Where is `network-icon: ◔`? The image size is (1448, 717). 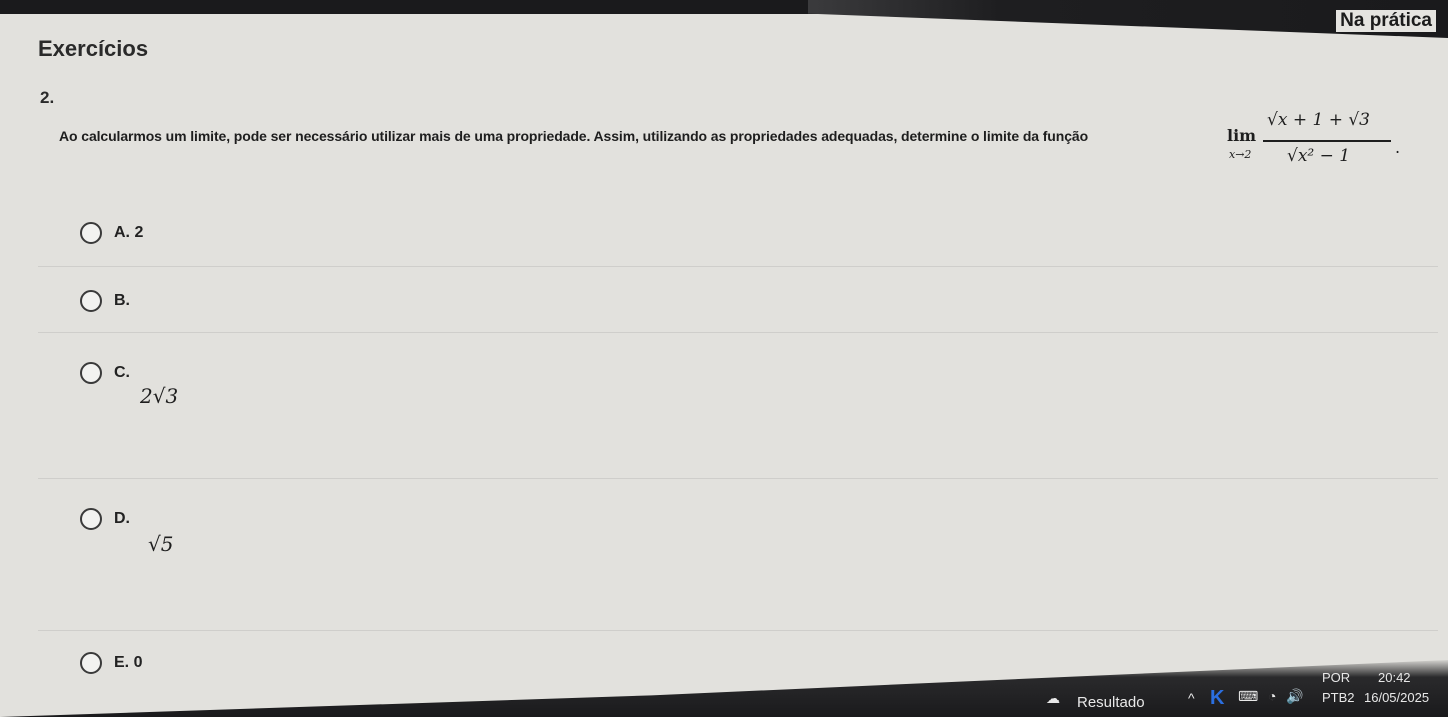
network-icon: ◔ is located at coordinates (1272, 696).